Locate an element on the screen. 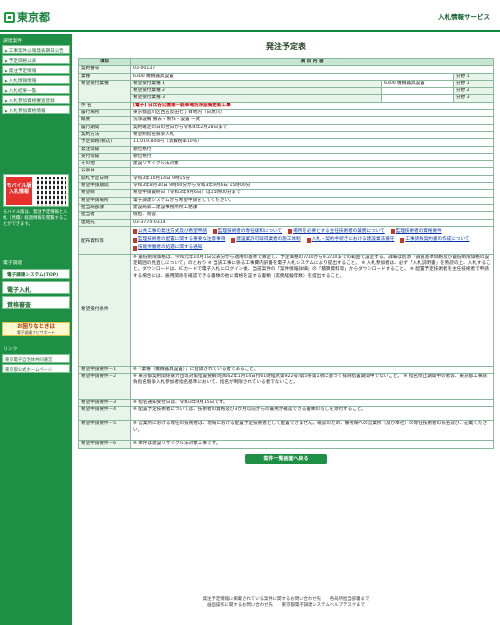 This screenshot has height=625, width=500. row-label: 契約方法 is located at coordinates (104, 135).